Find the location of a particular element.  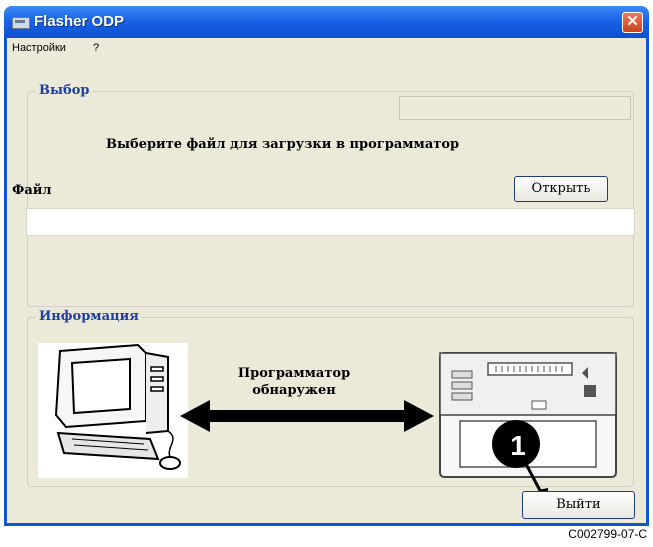

file-path-input is located at coordinates (330, 222).